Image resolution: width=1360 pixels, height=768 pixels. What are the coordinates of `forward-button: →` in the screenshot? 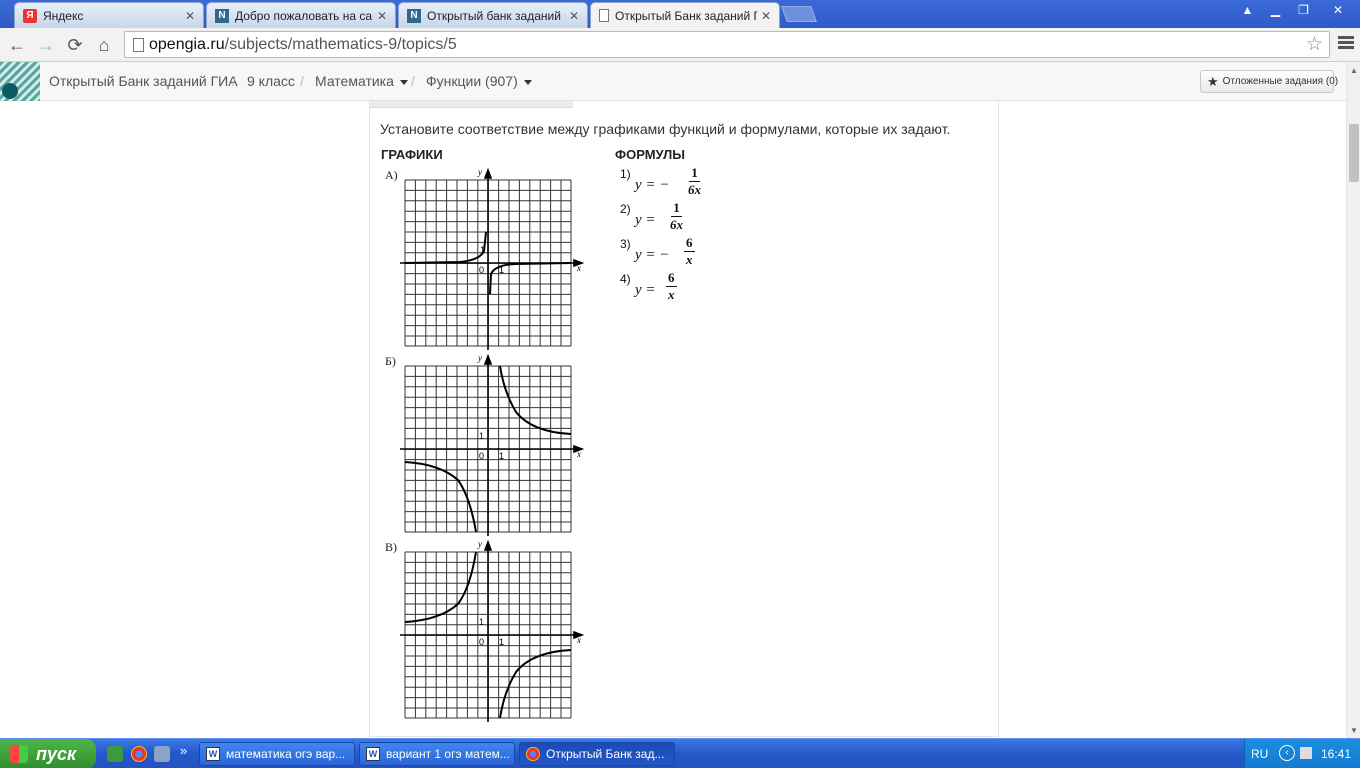 It's located at (46, 45).